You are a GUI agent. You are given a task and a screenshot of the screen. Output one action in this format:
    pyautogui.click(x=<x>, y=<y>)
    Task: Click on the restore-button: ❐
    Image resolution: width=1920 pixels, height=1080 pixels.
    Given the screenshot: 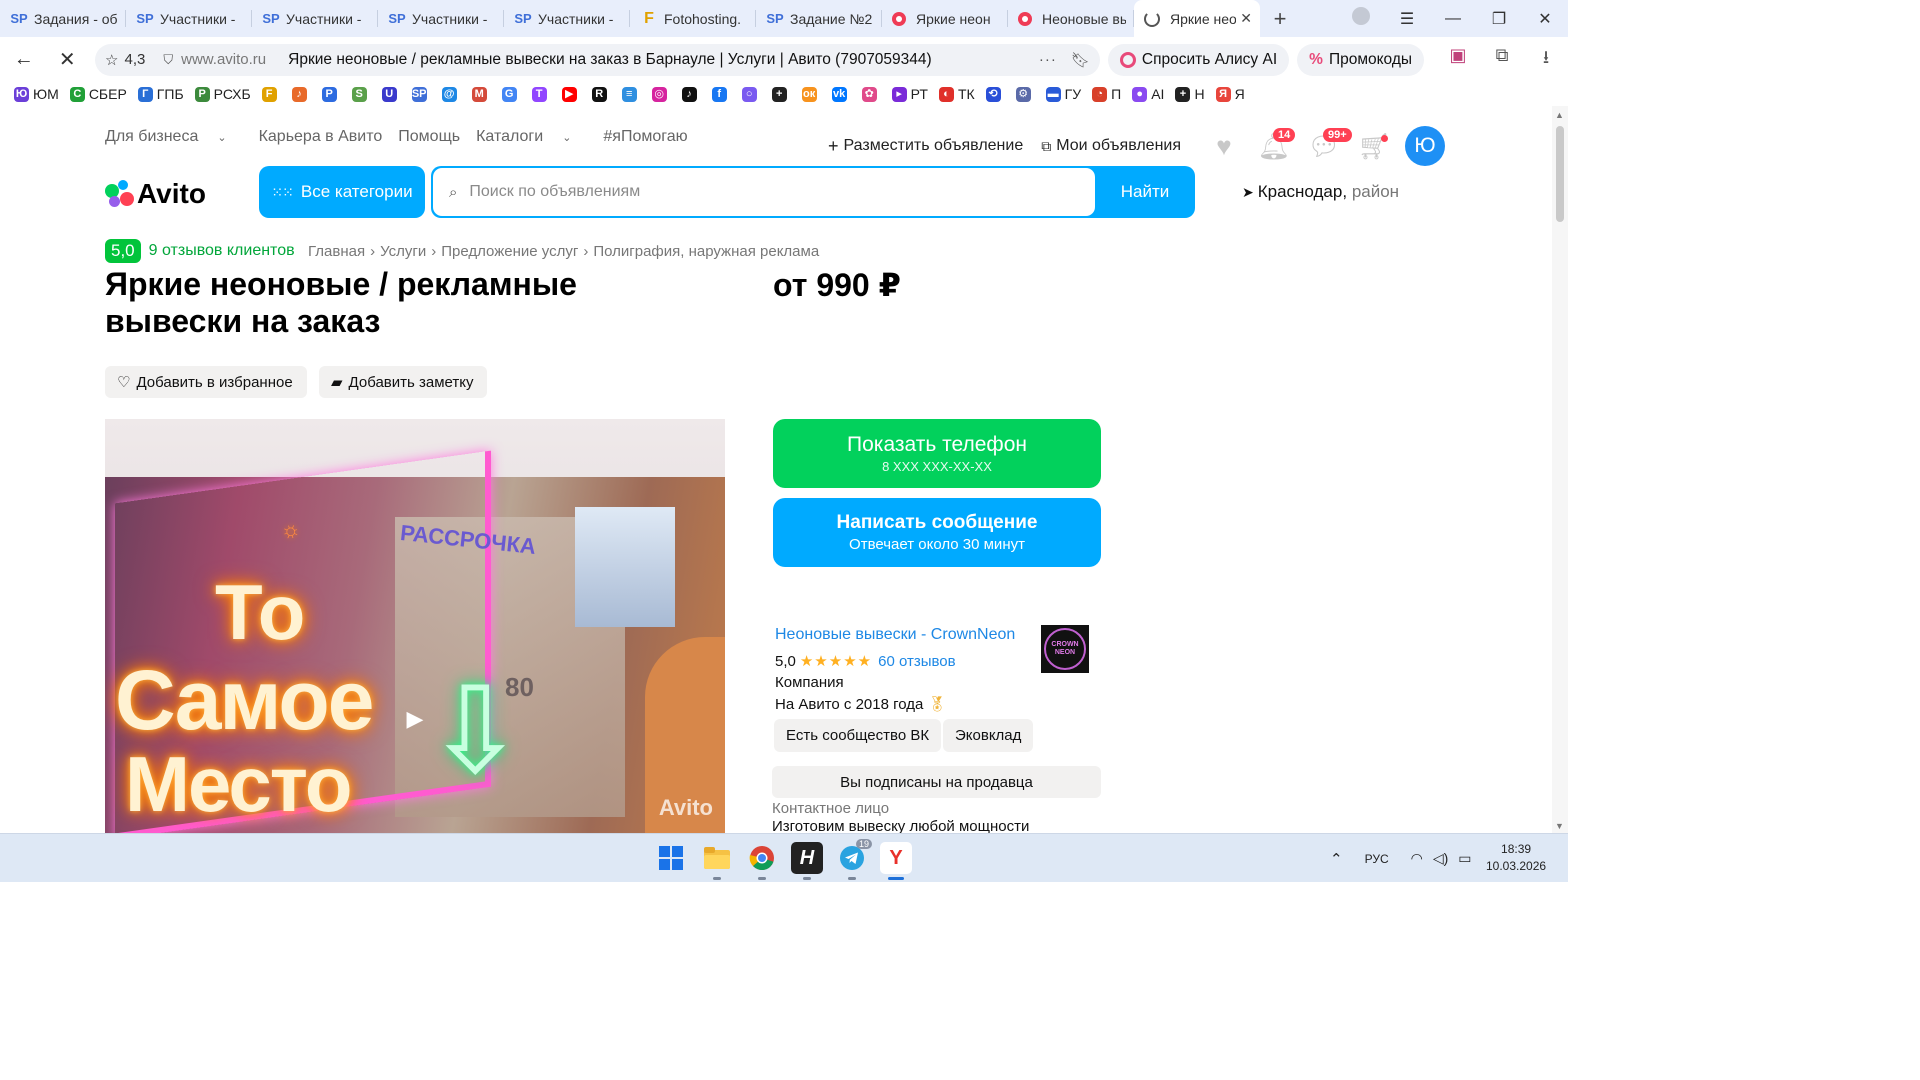 What is the action you would take?
    pyautogui.click(x=1499, y=19)
    